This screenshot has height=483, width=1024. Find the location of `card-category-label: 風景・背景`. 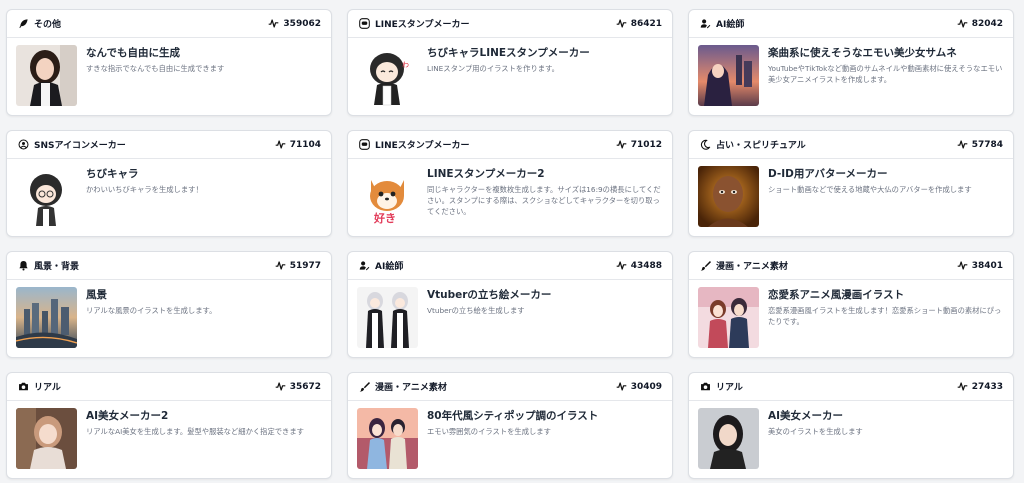

card-category-label: 風景・背景 is located at coordinates (57, 267).